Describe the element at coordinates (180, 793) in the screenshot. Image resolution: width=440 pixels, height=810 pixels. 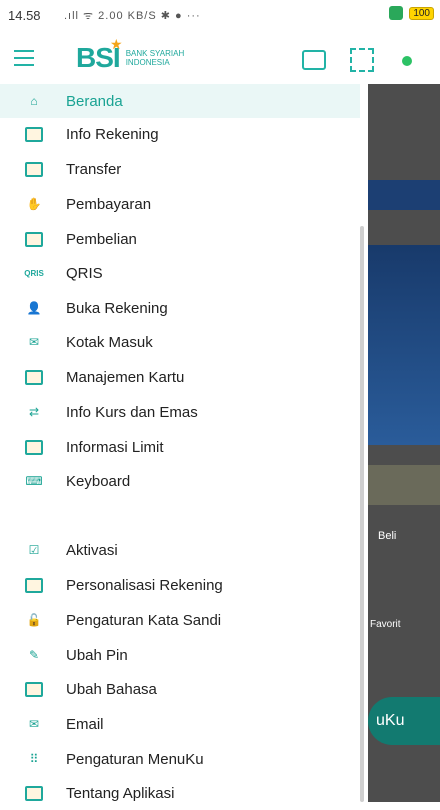
I see `menu-item-tentang-aplikasi: Tentang Aplikasi` at that location.